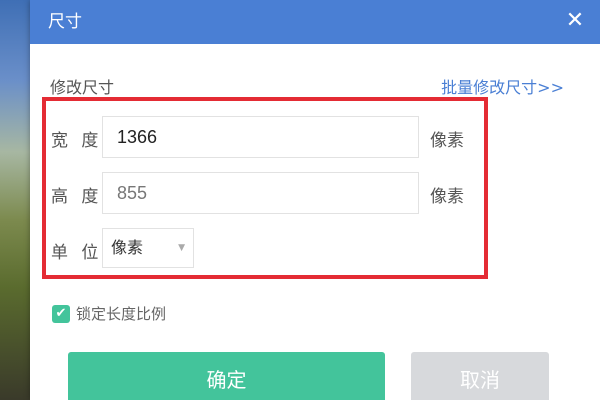 This screenshot has width=600, height=400. What do you see at coordinates (121, 313) in the screenshot?
I see `lock-ratio-label: 锁定长度比例` at bounding box center [121, 313].